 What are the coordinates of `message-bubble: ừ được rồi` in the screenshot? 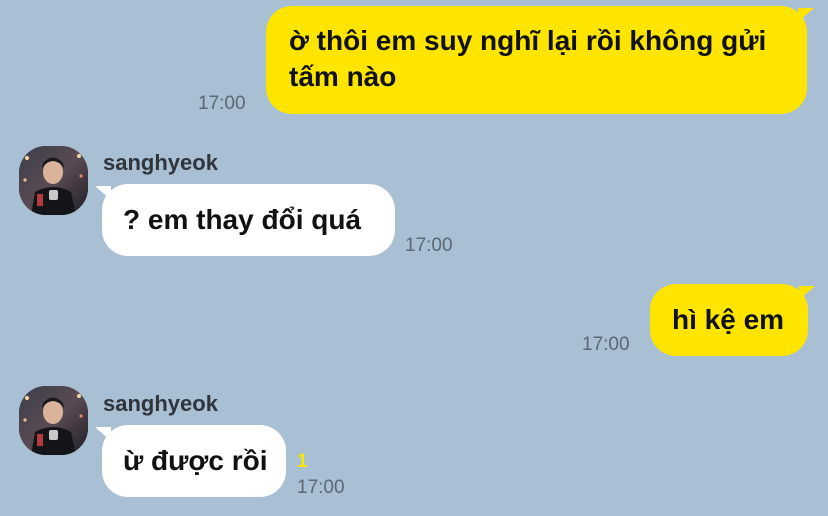 It's located at (190, 461).